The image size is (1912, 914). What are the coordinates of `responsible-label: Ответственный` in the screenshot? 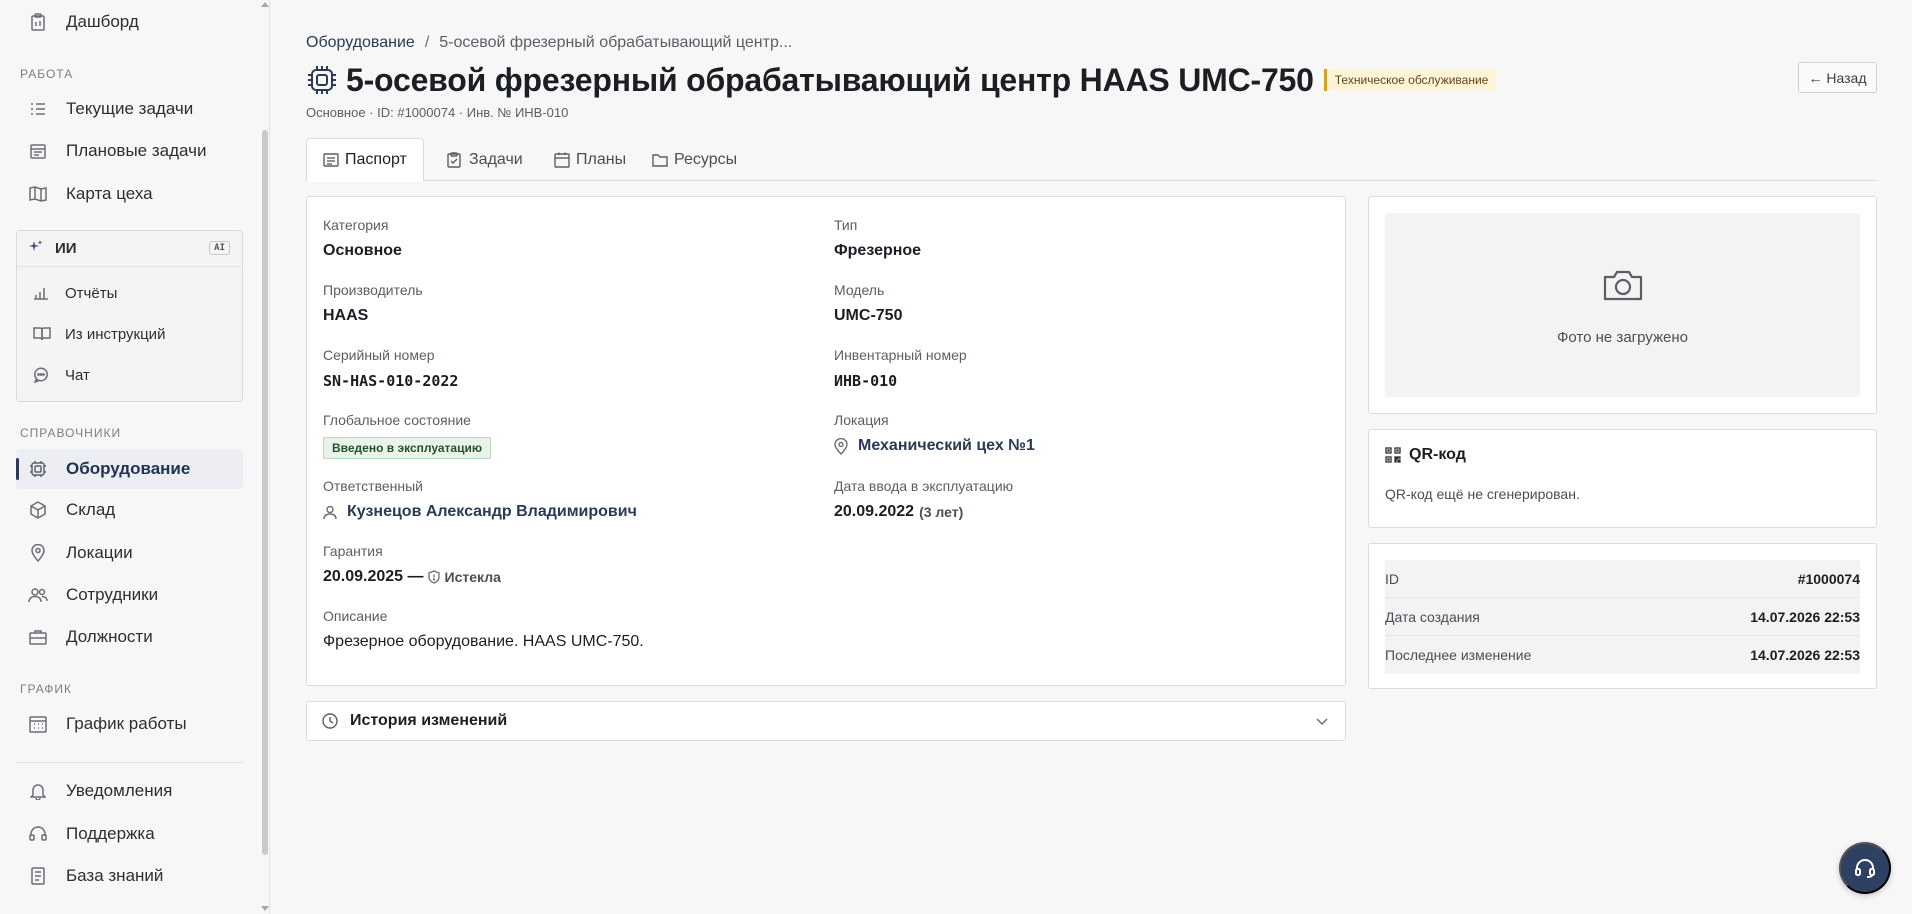 It's located at (373, 486).